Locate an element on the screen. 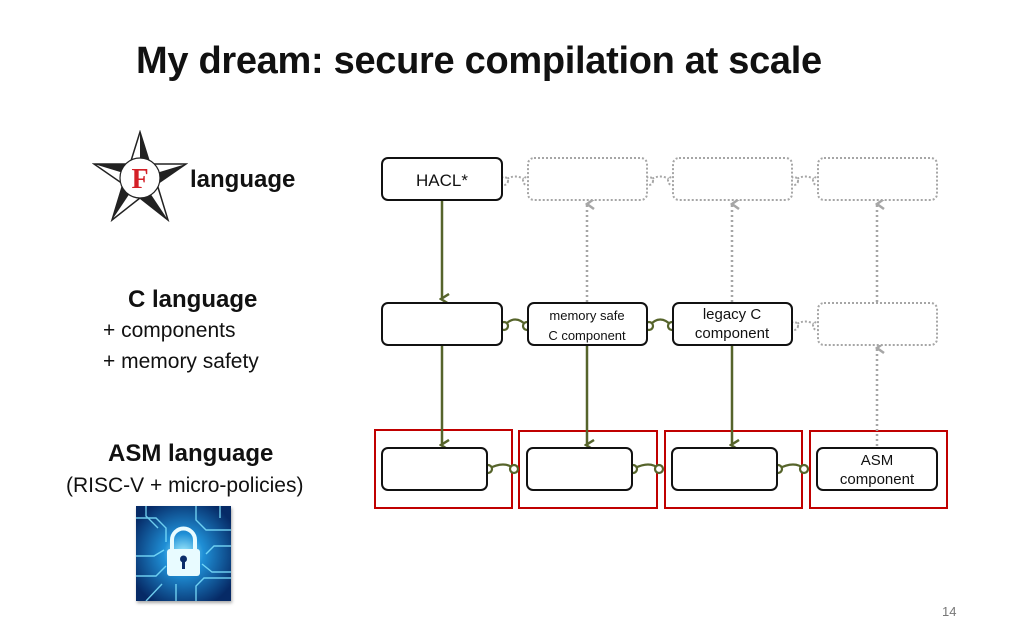 The width and height of the screenshot is (1024, 640). memory-safe-label-line1: memory safe is located at coordinates (586, 315).